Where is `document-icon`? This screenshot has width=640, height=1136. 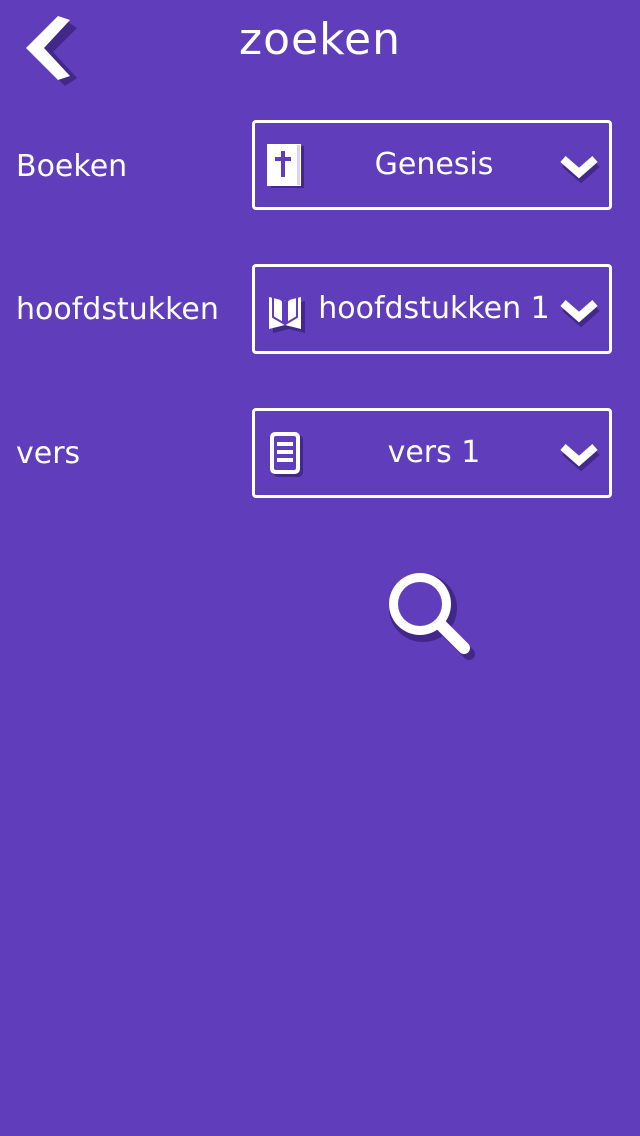 document-icon is located at coordinates (286, 454).